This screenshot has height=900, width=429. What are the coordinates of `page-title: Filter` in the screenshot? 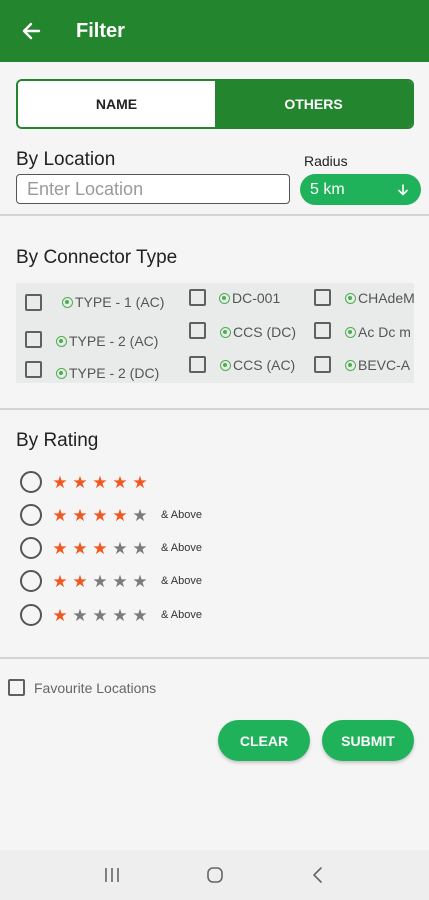 It's located at (100, 30).